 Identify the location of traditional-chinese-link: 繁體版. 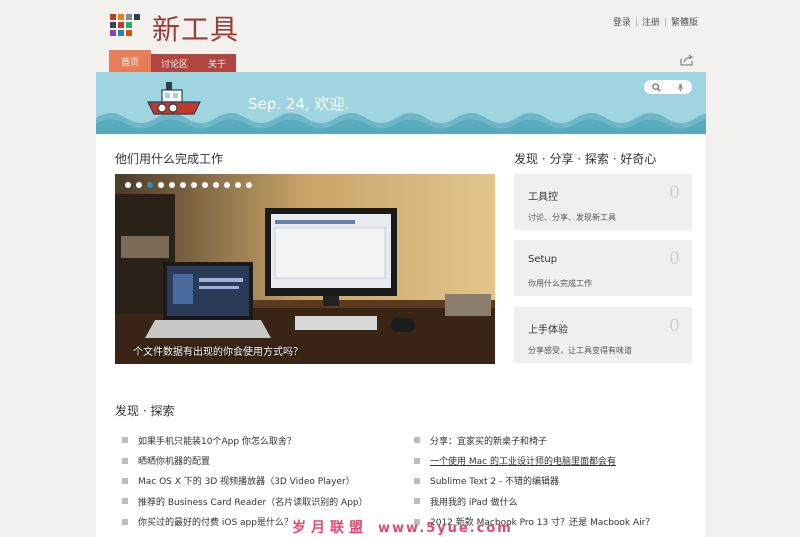
(684, 23).